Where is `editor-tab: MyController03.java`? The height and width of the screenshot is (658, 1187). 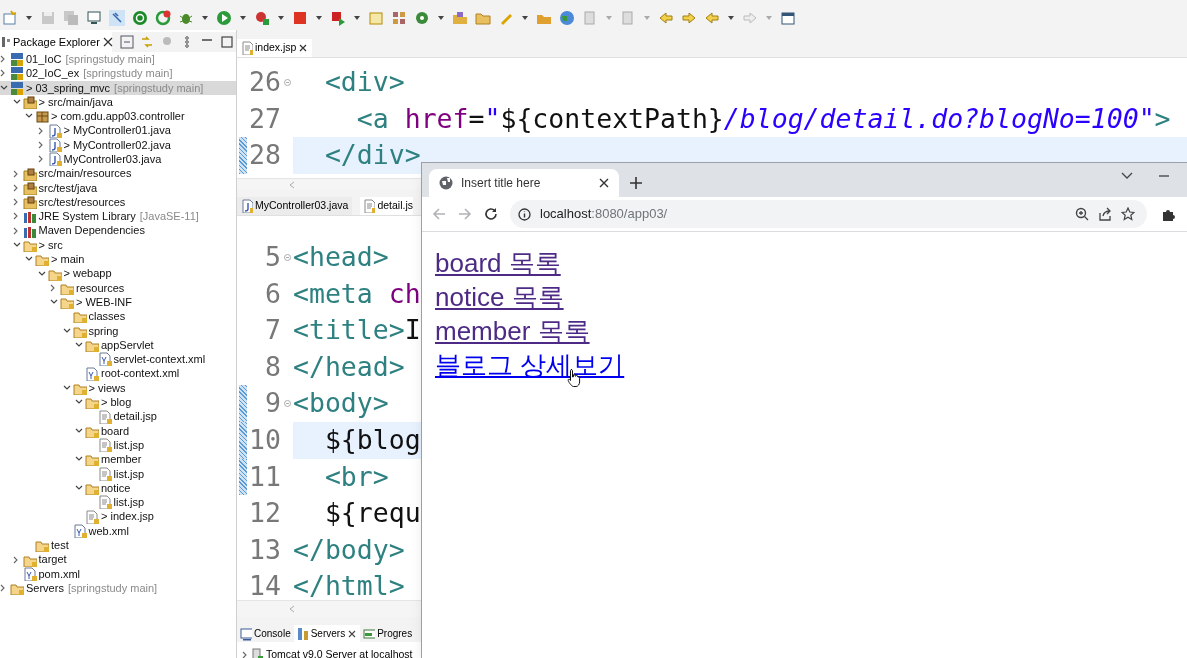 editor-tab: MyController03.java is located at coordinates (295, 206).